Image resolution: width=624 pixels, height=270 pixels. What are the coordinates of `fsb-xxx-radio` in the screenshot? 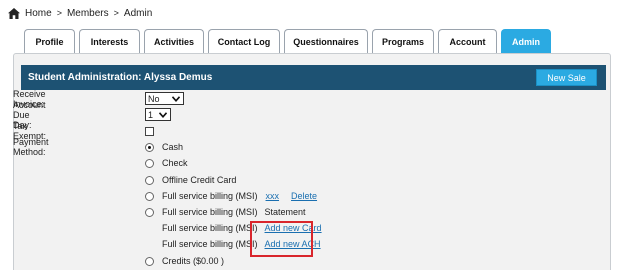 It's located at (149, 196).